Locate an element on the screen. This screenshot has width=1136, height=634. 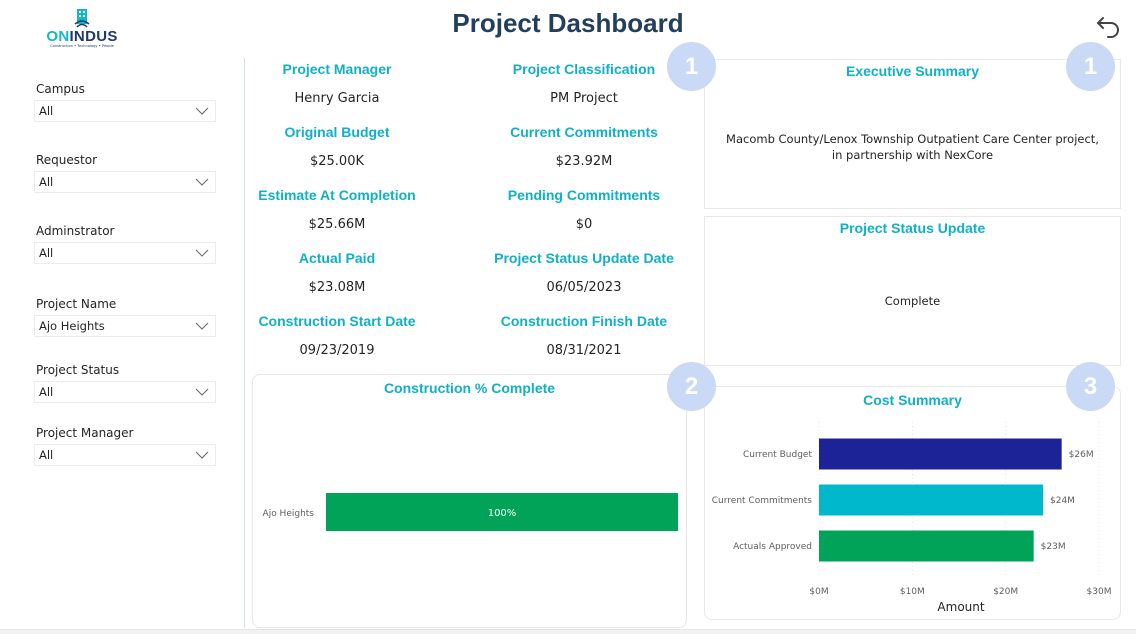
kpi-label: Project Manager is located at coordinates (337, 69).